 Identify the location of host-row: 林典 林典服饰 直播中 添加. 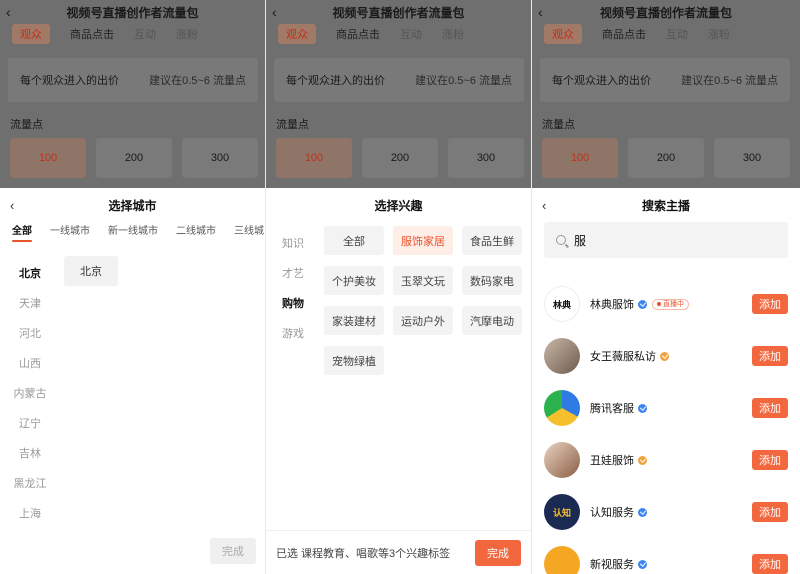
(666, 304).